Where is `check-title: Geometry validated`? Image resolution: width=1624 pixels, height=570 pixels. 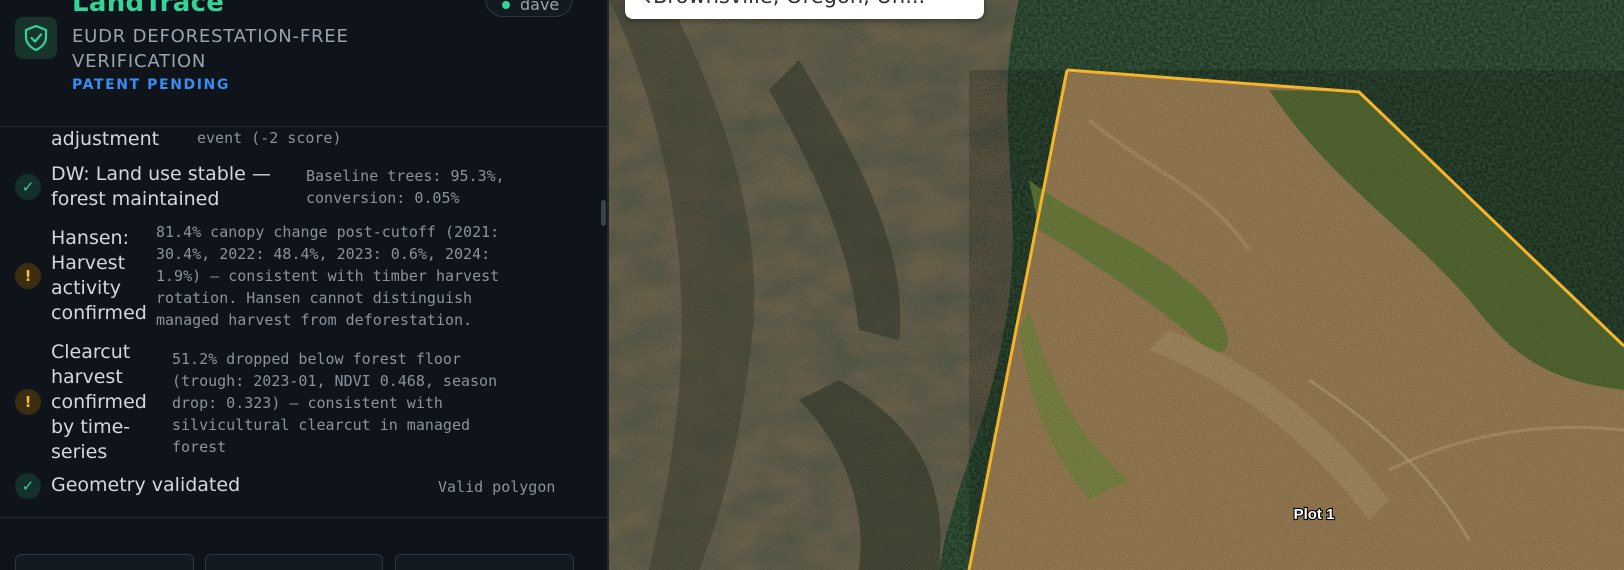 check-title: Geometry validated is located at coordinates (145, 485).